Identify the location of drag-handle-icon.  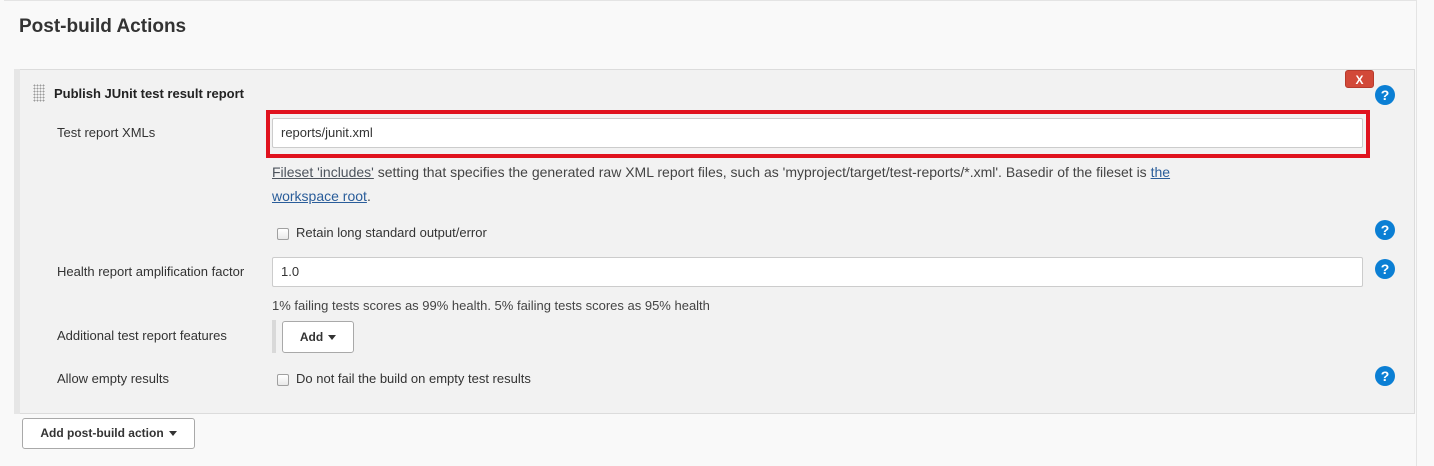
(39, 93).